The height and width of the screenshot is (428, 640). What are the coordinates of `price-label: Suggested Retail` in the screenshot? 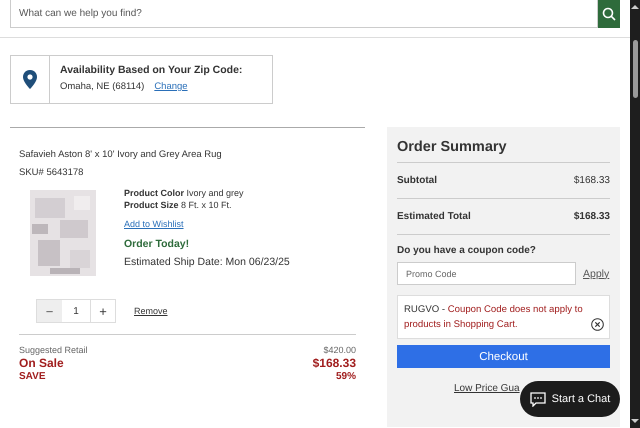 It's located at (53, 350).